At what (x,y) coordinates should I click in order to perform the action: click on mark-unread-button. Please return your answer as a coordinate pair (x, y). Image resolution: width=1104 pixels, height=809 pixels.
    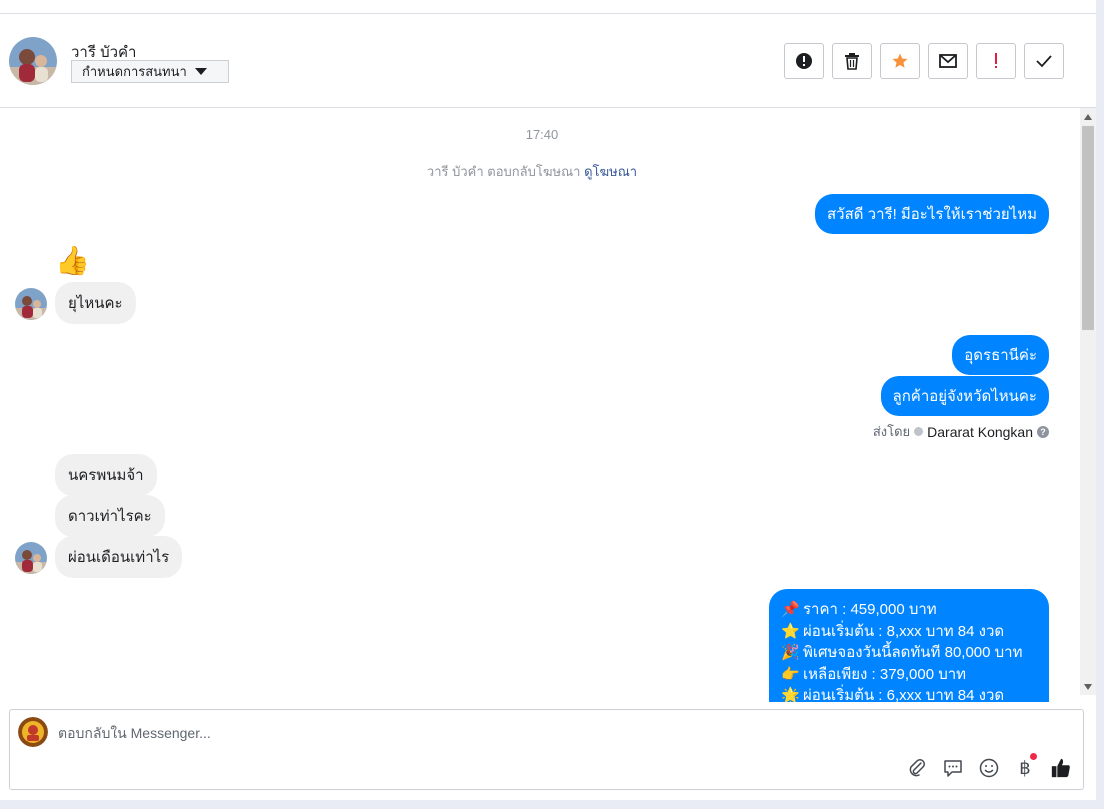
    Looking at the image, I should click on (948, 61).